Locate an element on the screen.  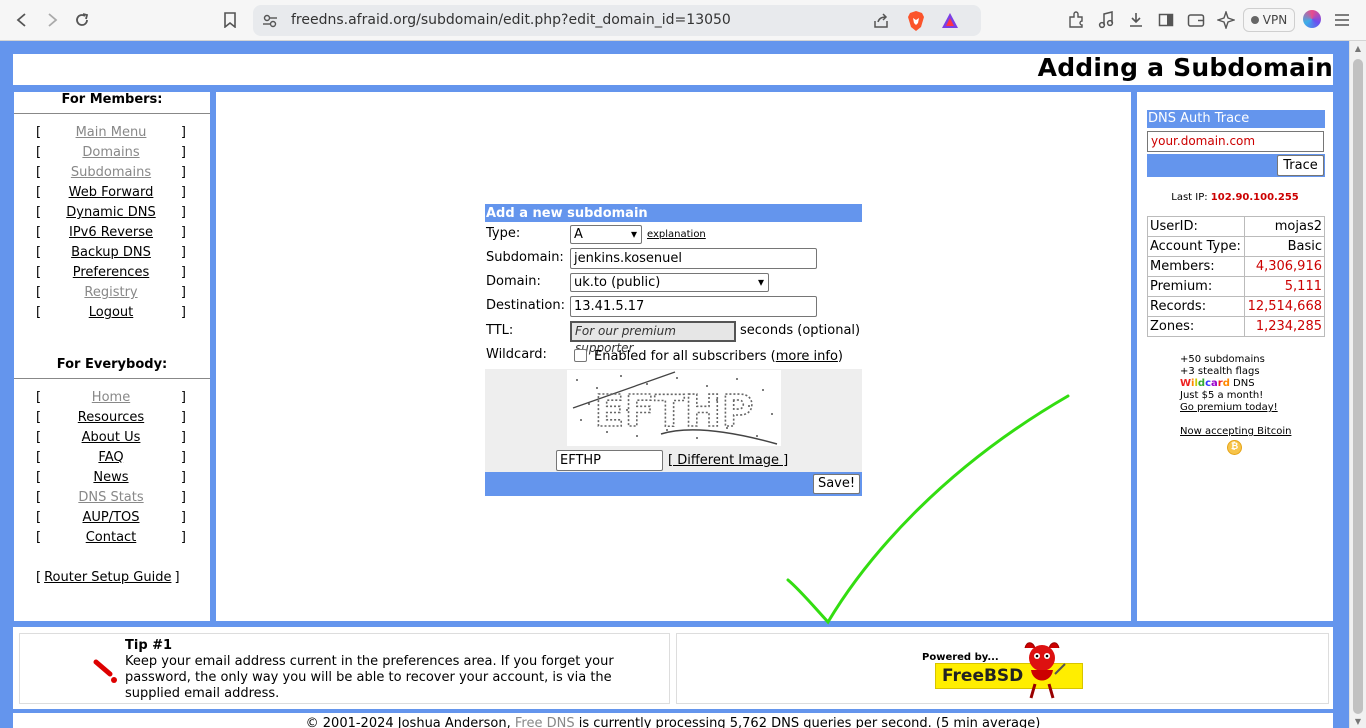
powered-by-box: Powered by... FreeBSD is located at coordinates (1002, 668).